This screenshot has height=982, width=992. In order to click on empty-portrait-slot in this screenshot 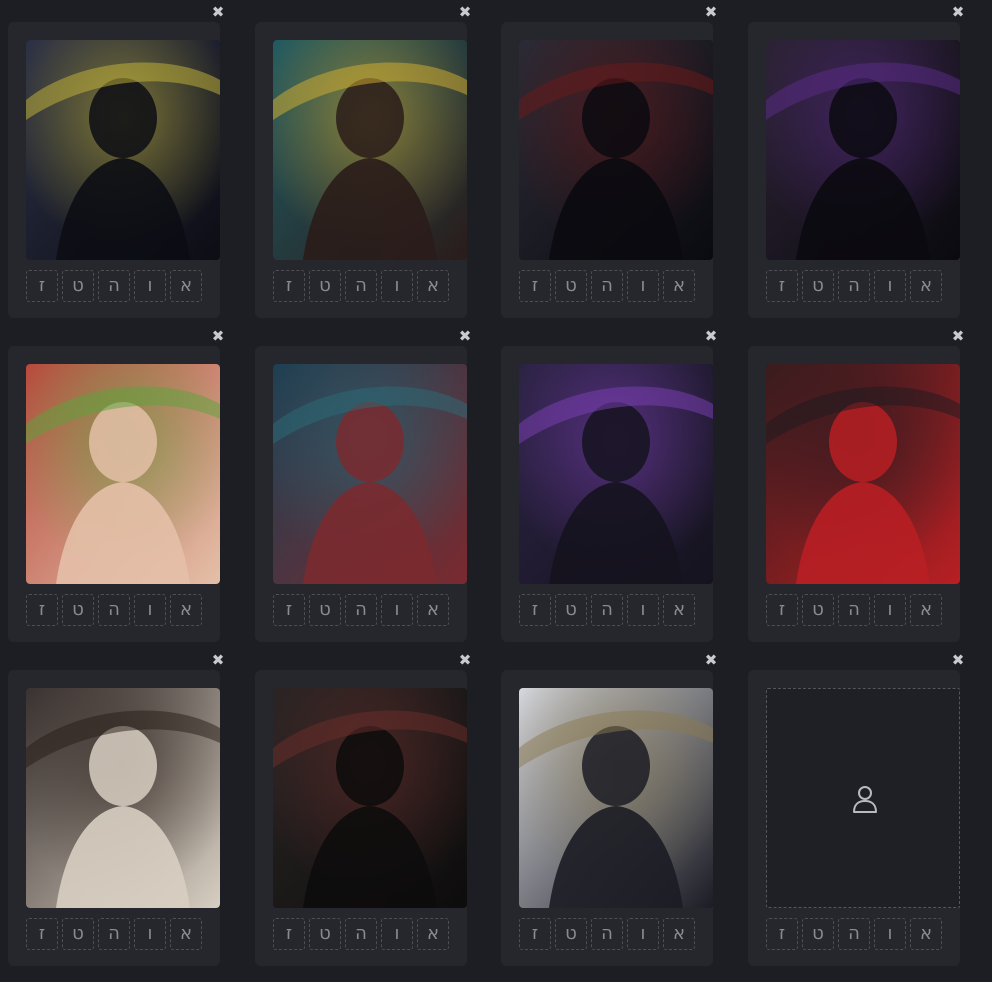, I will do `click(863, 798)`.